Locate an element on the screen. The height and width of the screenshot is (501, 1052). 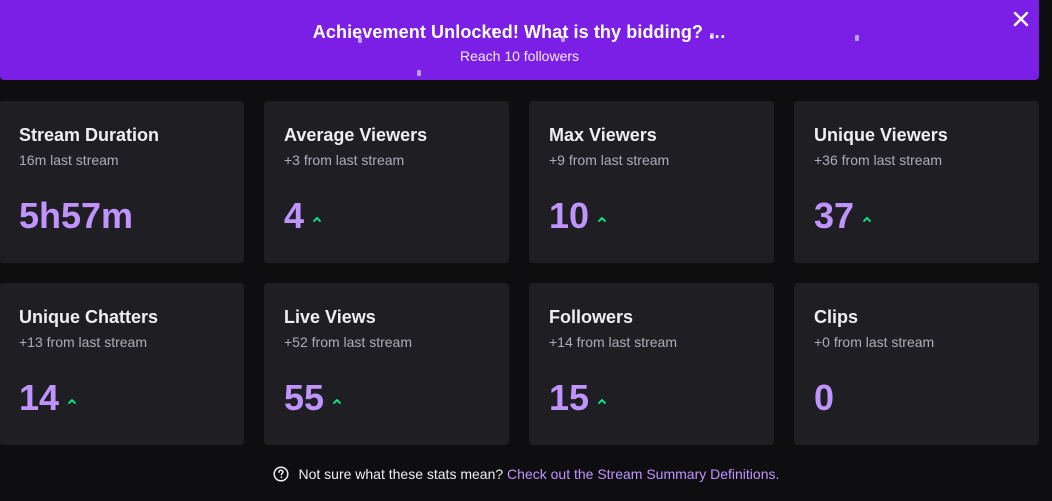
stat-value: 4 is located at coordinates (294, 215).